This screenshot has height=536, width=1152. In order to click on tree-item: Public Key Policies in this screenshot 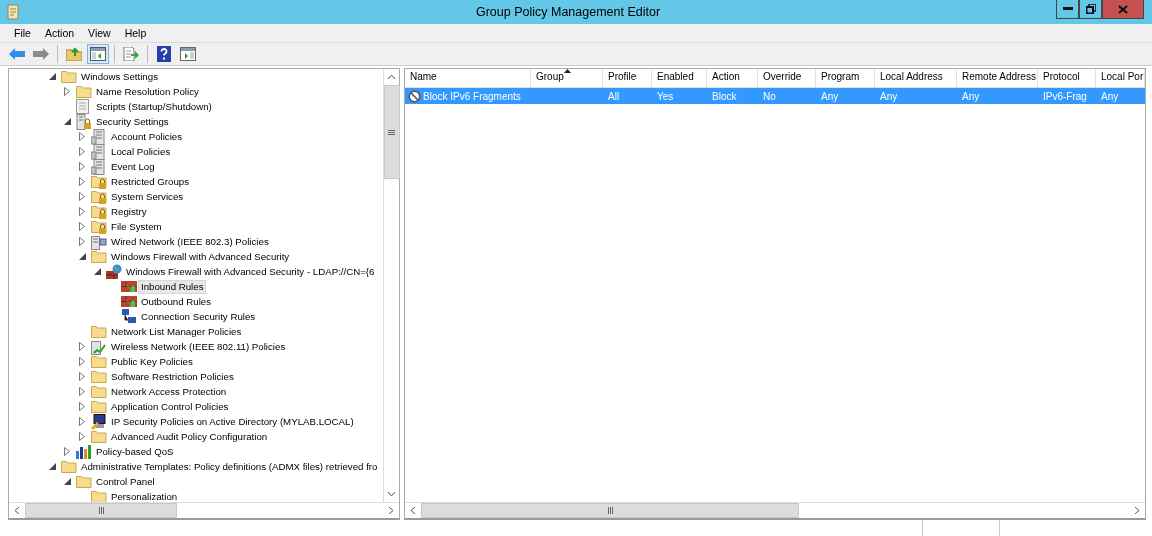, I will do `click(152, 361)`.